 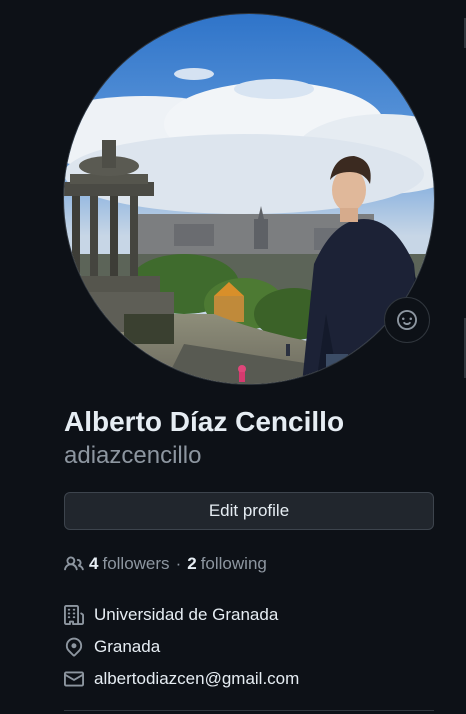 What do you see at coordinates (204, 421) in the screenshot?
I see `profile-full-name: Alberto Díaz Cencillo` at bounding box center [204, 421].